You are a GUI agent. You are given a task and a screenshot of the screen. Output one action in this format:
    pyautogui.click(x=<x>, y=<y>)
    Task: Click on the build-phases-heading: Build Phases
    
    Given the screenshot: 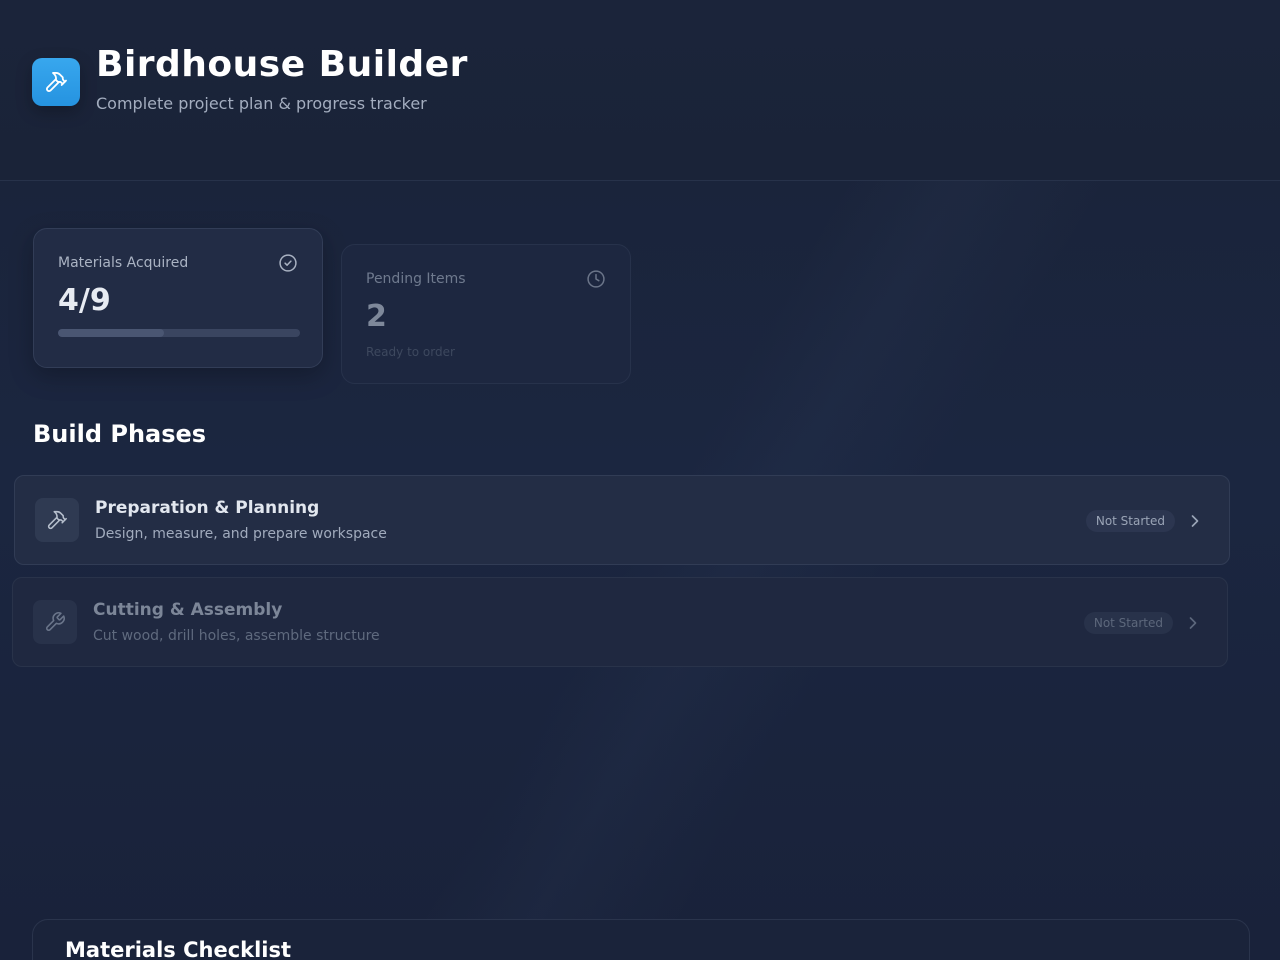 What is the action you would take?
    pyautogui.click(x=120, y=434)
    